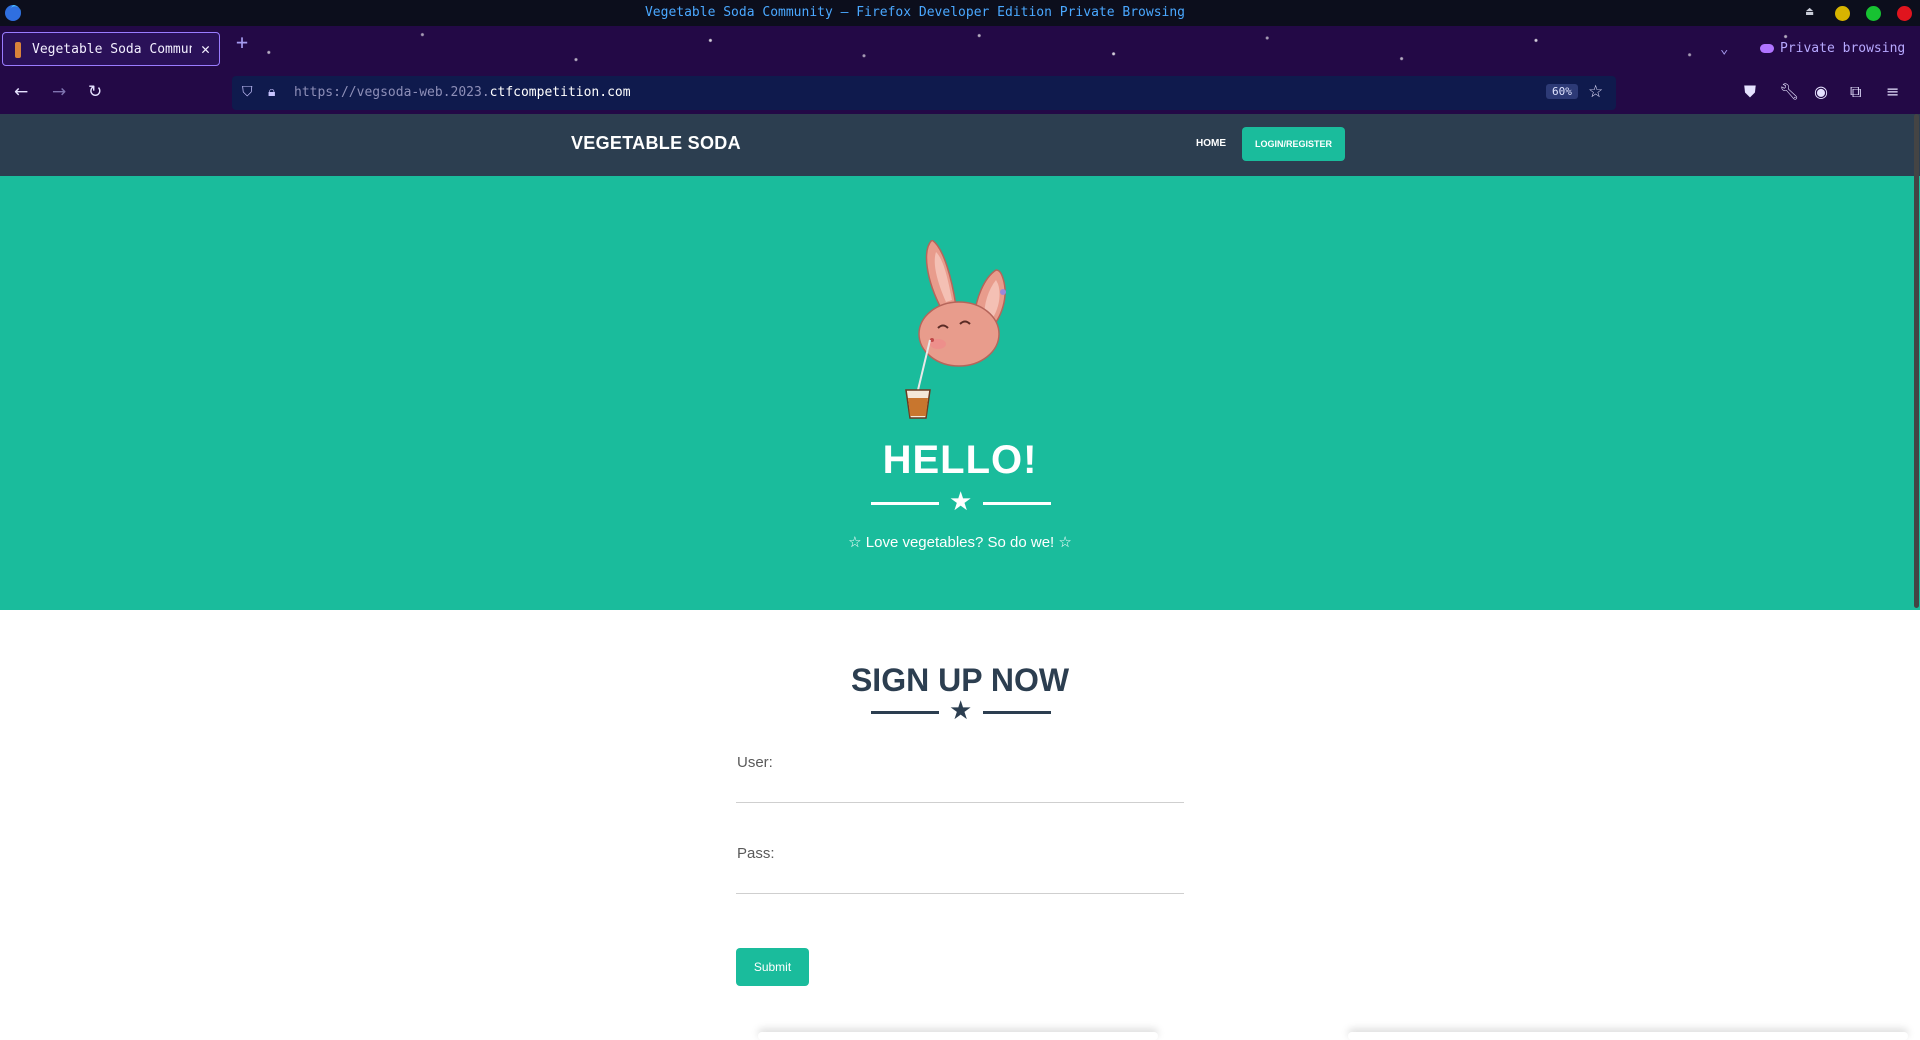 The width and height of the screenshot is (1920, 1040). I want to click on bunny-drinking-soda-illustration, so click(955, 329).